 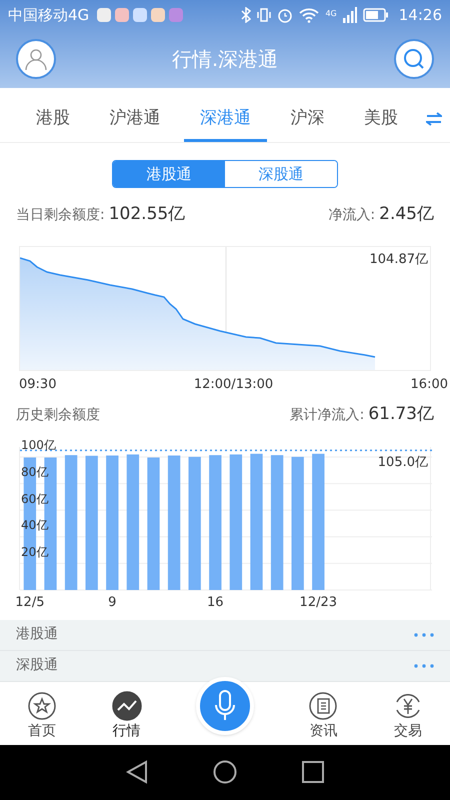 I want to click on y-axis-label: 100亿, so click(x=38, y=445).